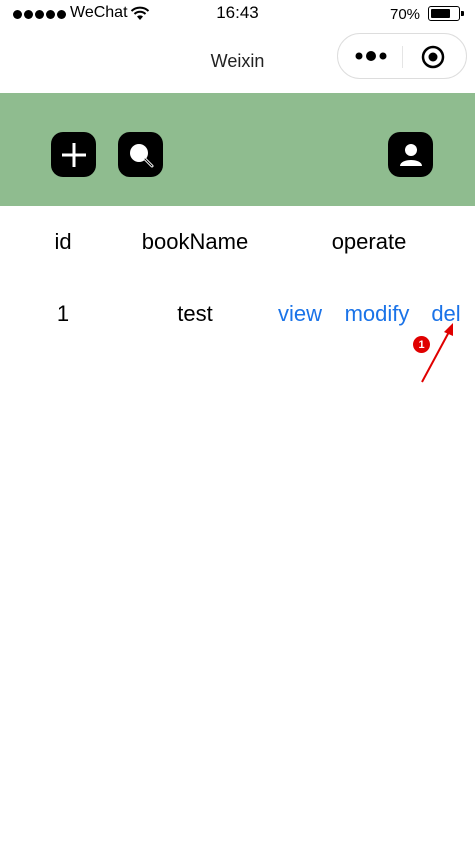 The height and width of the screenshot is (845, 475). I want to click on user-button, so click(410, 154).